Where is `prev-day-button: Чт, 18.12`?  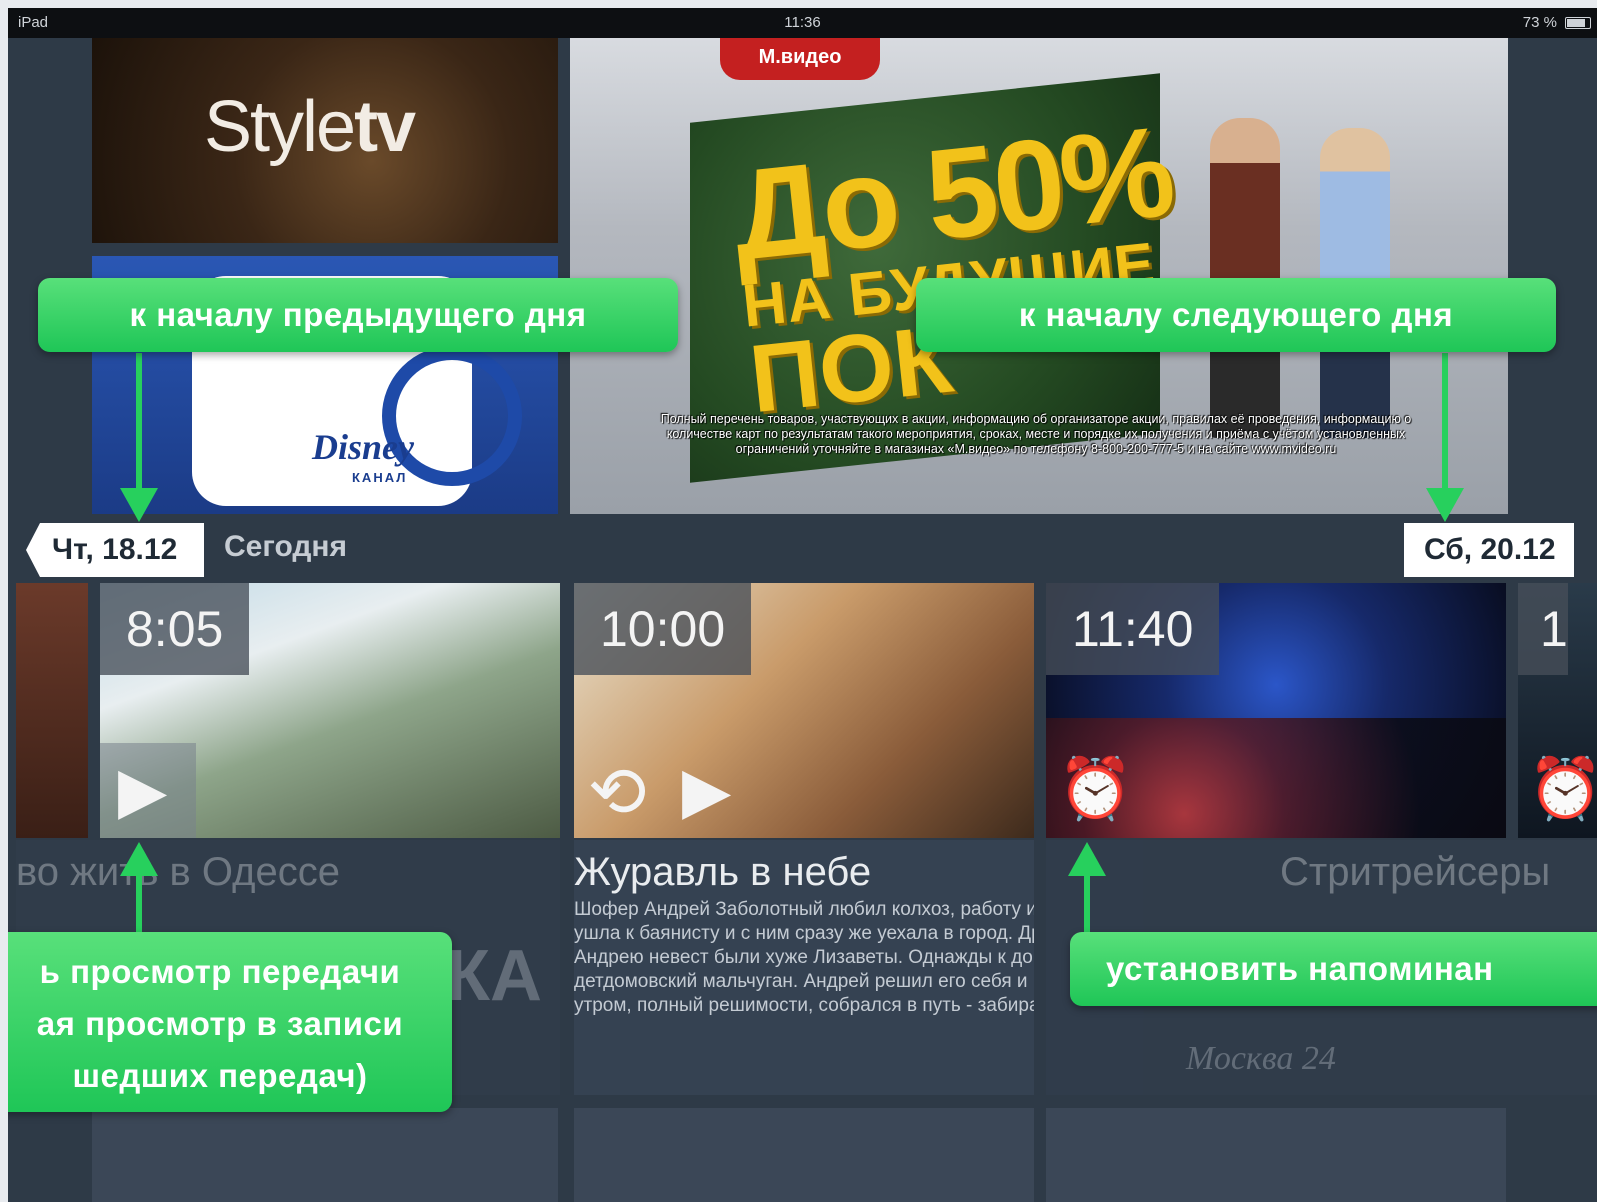 prev-day-button: Чт, 18.12 is located at coordinates (115, 550).